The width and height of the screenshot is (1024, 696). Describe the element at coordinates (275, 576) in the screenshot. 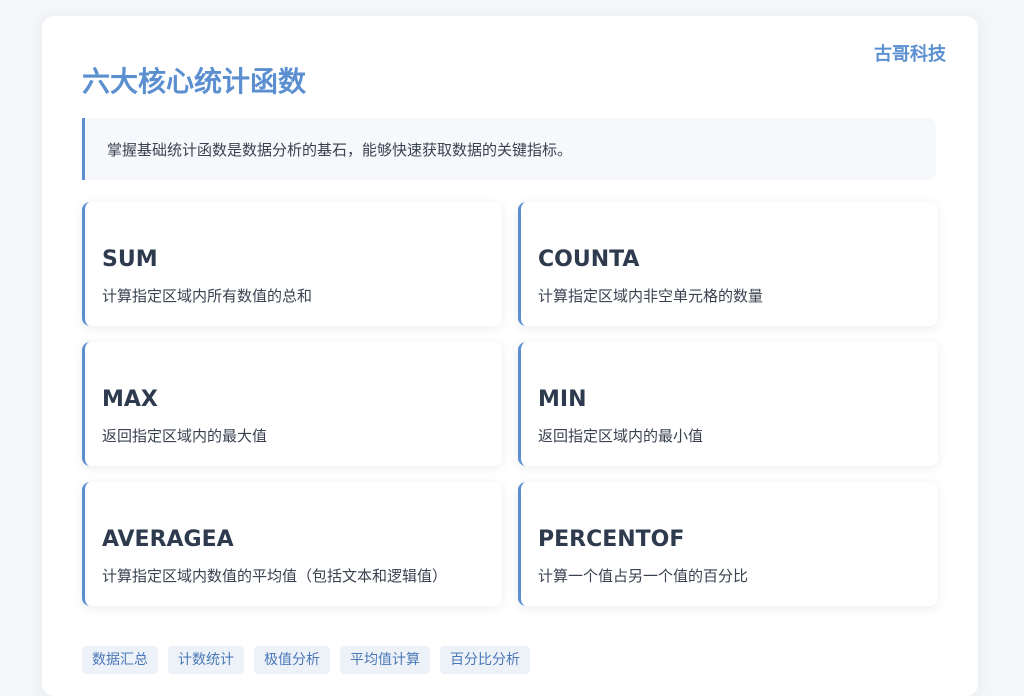

I see `function-description: 计算指定区域内数值的平均值（包括文本和逻辑值）` at that location.